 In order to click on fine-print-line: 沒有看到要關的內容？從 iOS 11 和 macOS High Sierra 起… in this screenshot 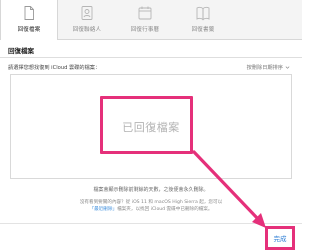, I will do `click(151, 202)`.